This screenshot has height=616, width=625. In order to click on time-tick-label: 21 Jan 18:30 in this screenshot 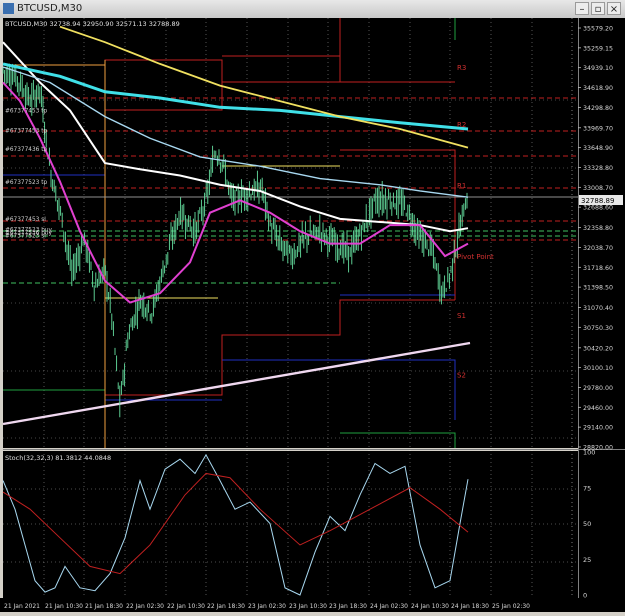, I will do `click(104, 606)`.